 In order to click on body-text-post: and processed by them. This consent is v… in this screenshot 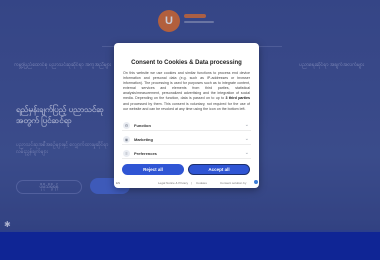, I will do `click(186, 106)`.